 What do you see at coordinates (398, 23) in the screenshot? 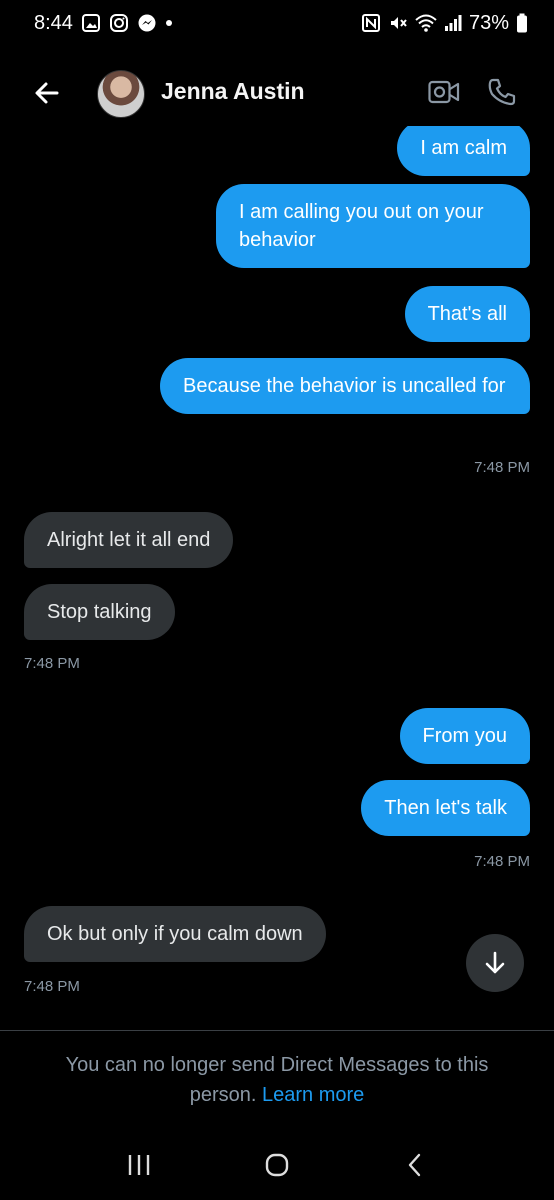
I see `mute-icon` at bounding box center [398, 23].